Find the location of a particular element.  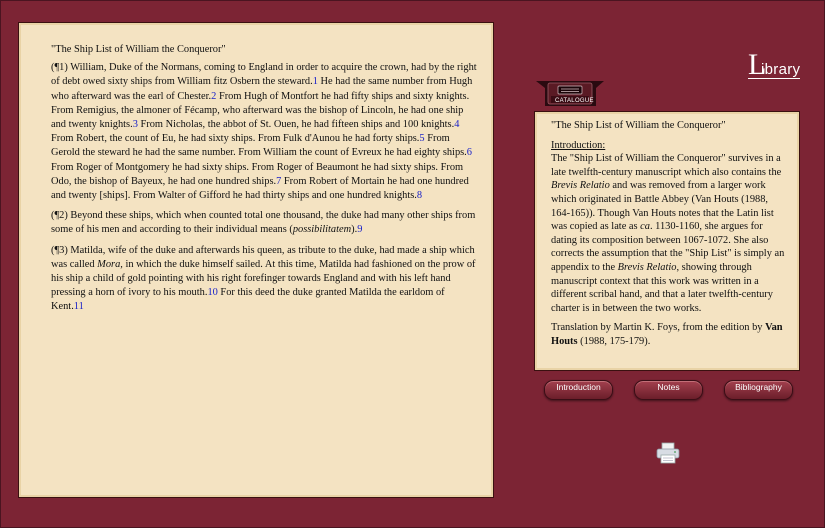

printer-icon is located at coordinates (668, 453).